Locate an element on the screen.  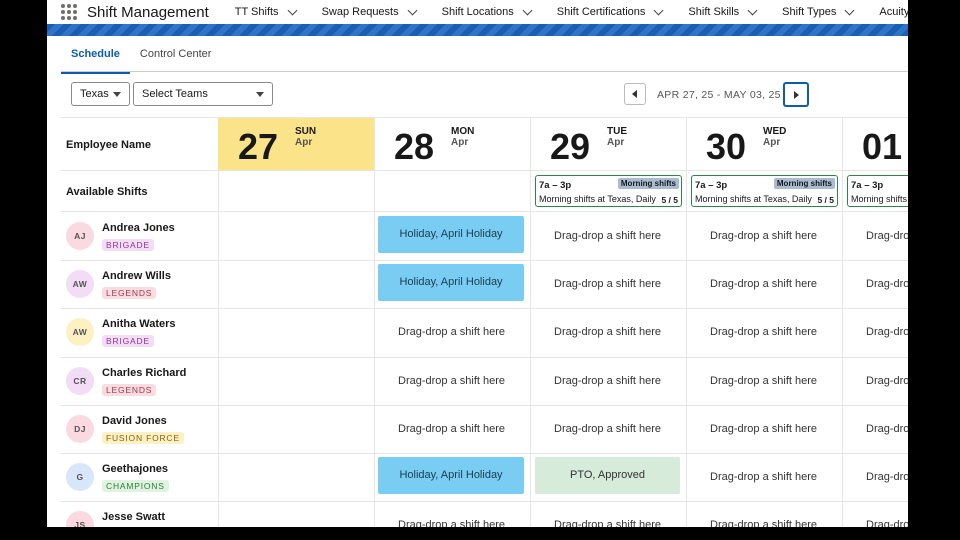
state-value: Texas is located at coordinates (94, 94).